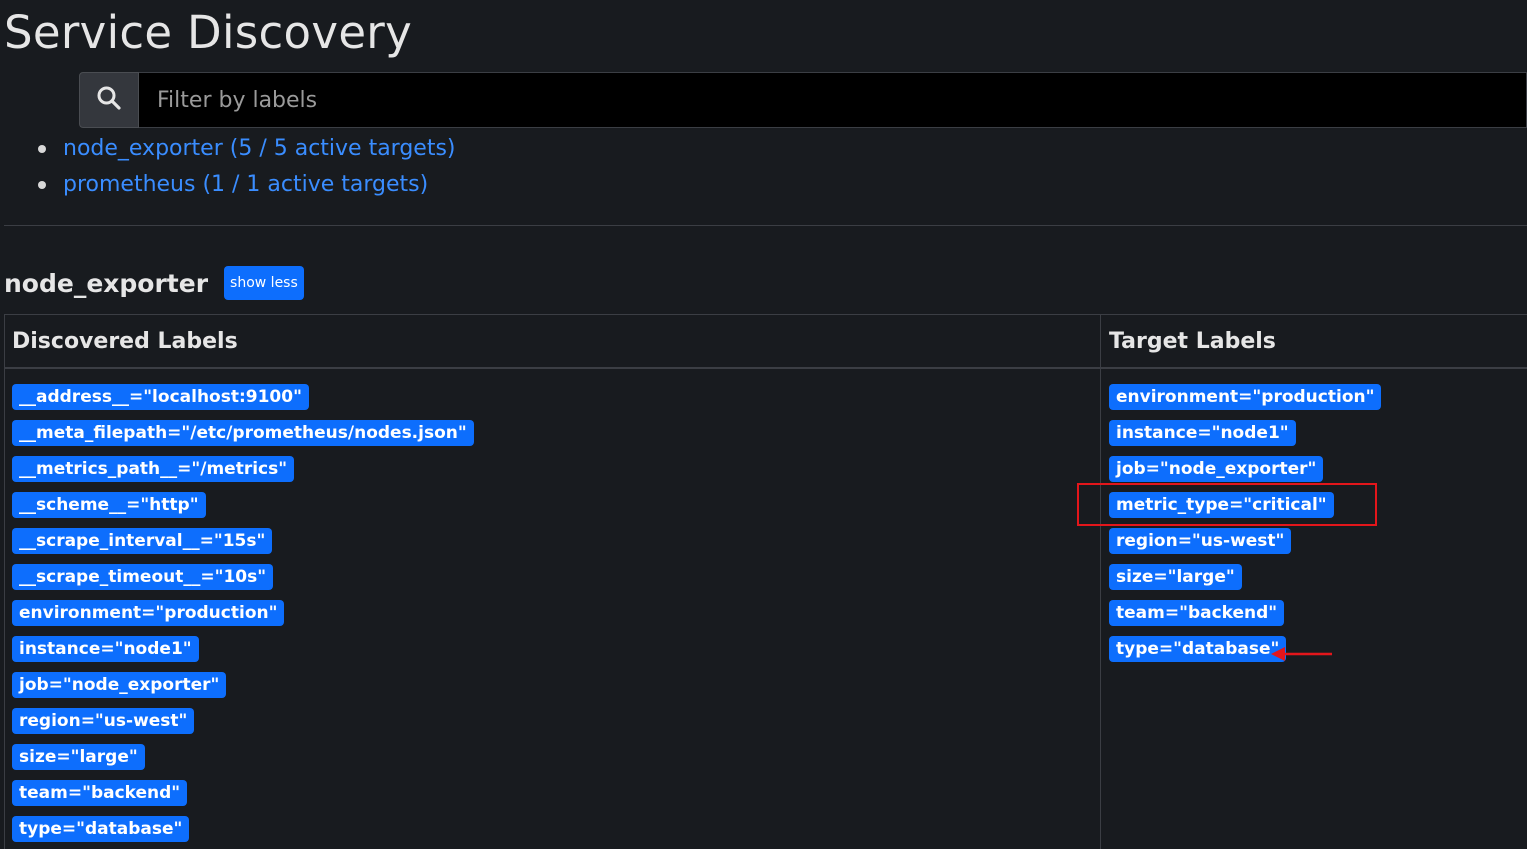 Image resolution: width=1527 pixels, height=849 pixels. I want to click on search-input, so click(833, 100).